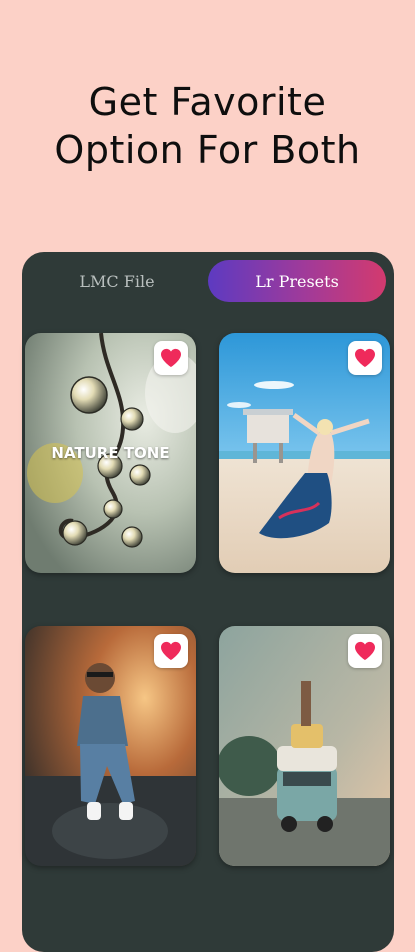  I want to click on headline-line-2: Option For Both, so click(207, 150).